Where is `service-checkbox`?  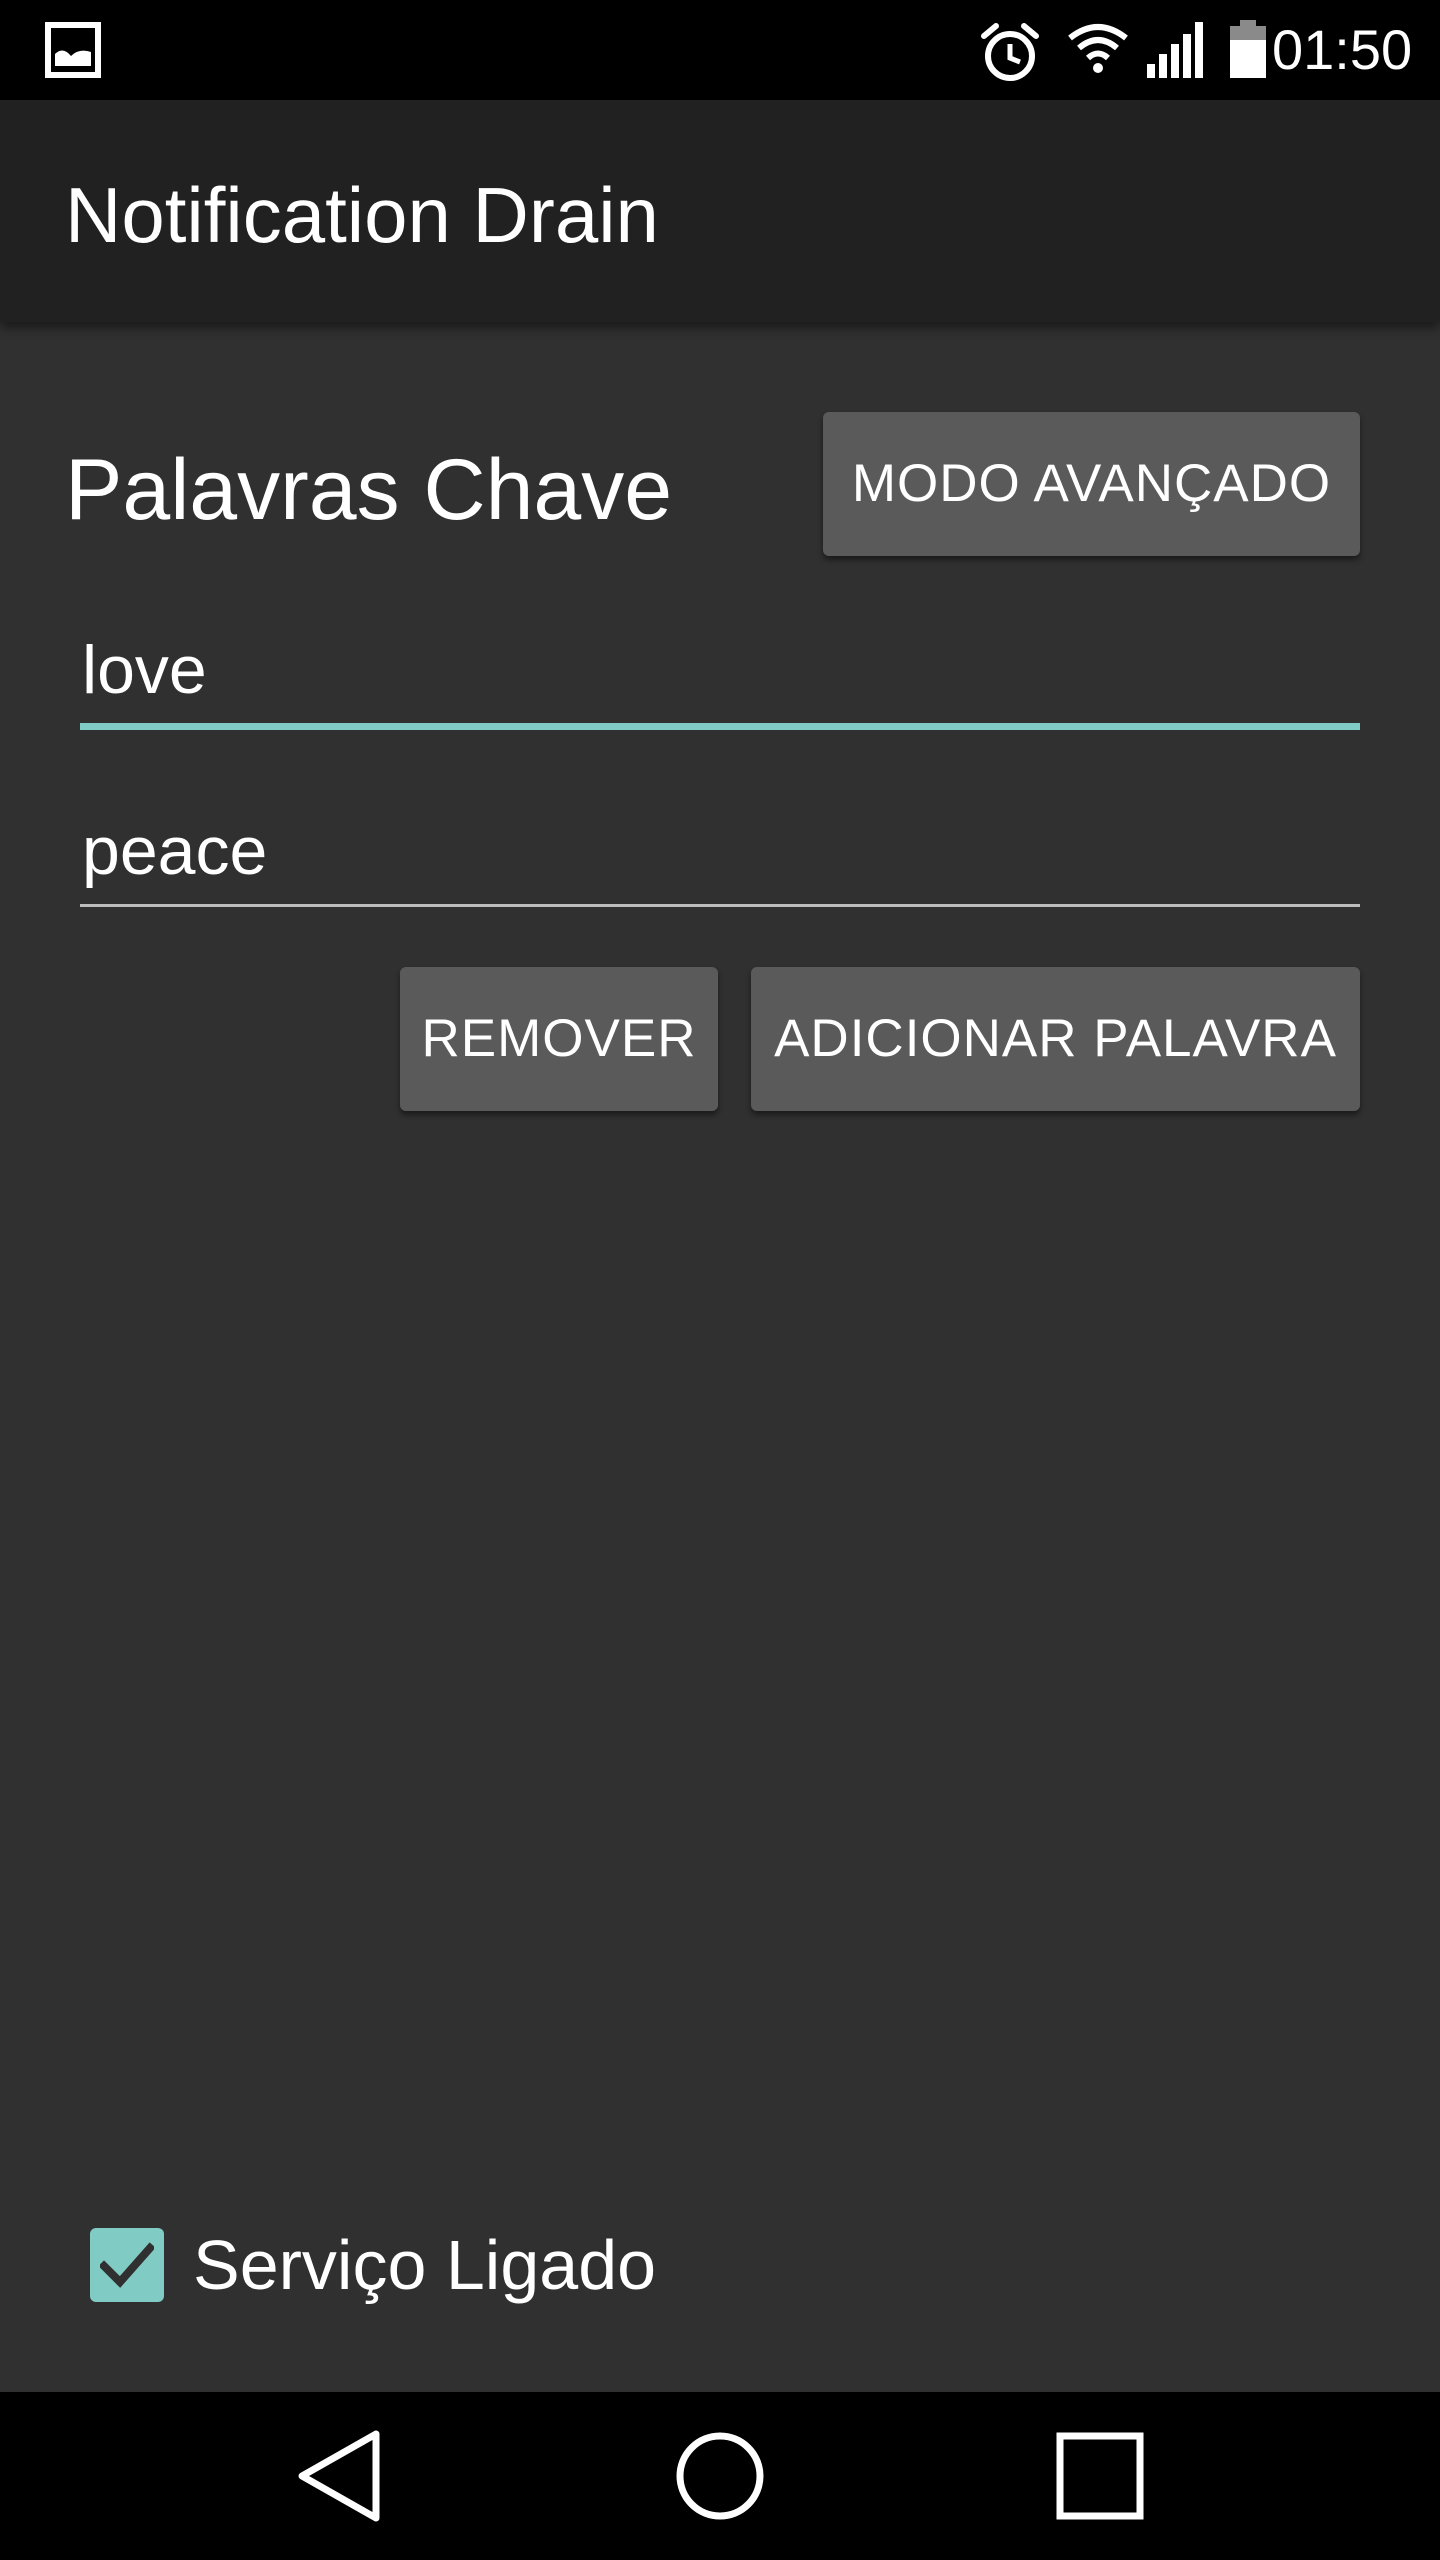
service-checkbox is located at coordinates (127, 2265).